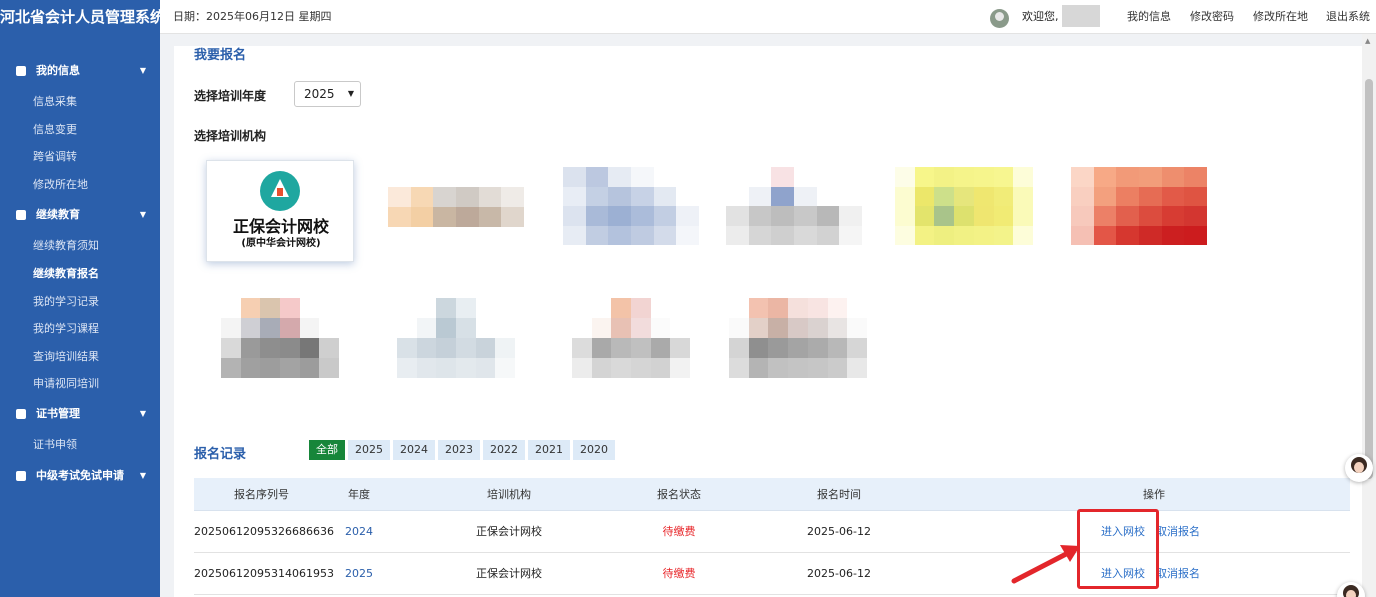  I want to click on column-header-institution: 培训机构, so click(509, 494).